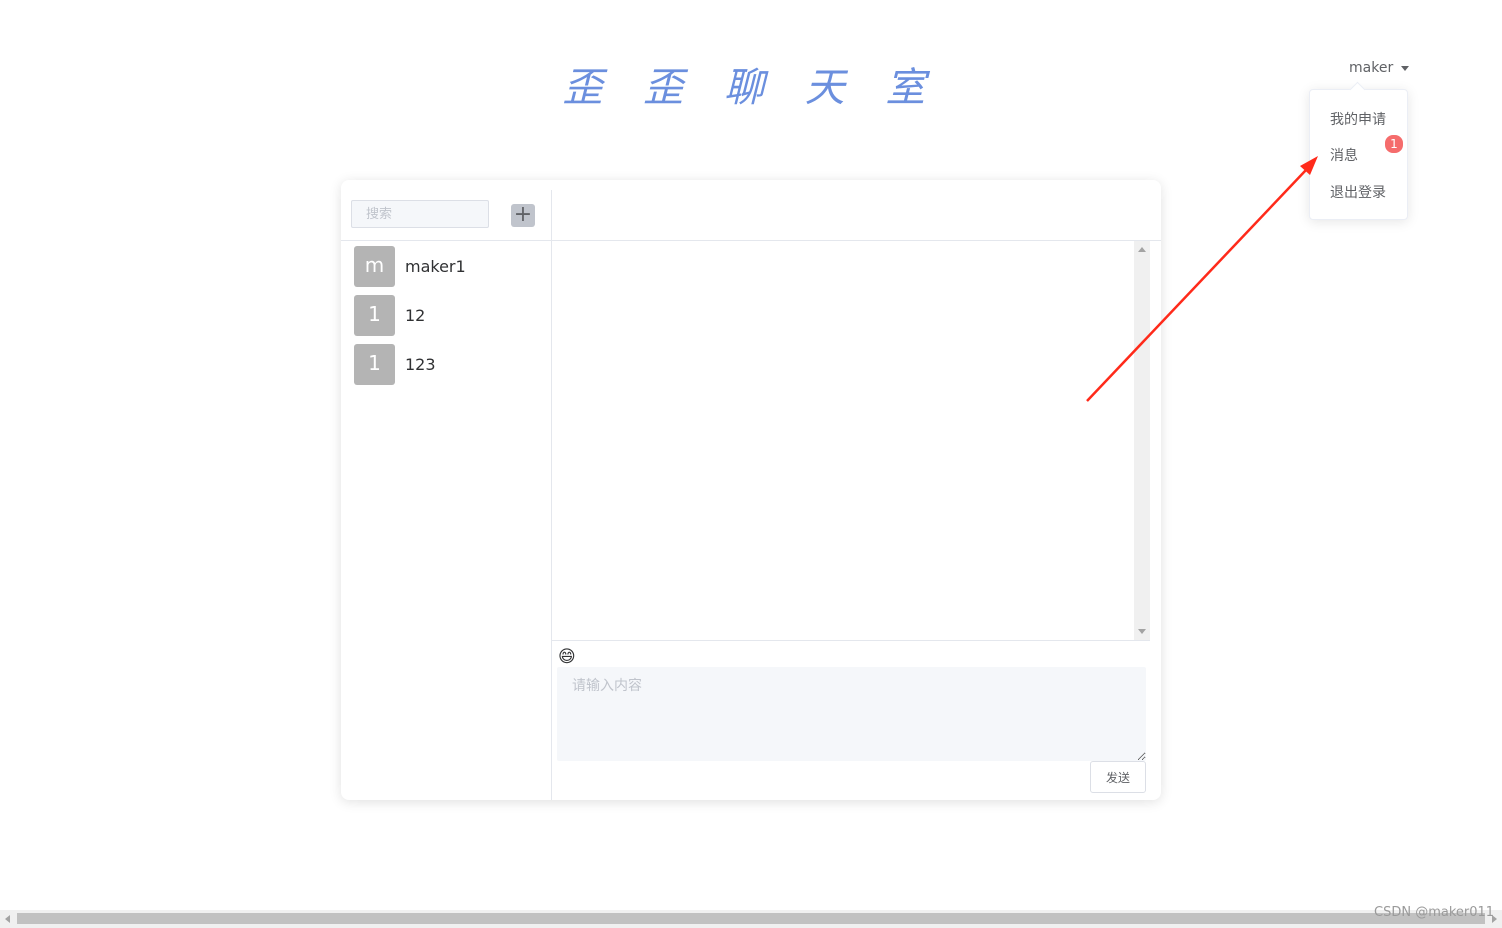 This screenshot has height=928, width=1502. I want to click on user-dropdown-menu: 我的申请 消息 1 退出登录, so click(1358, 154).